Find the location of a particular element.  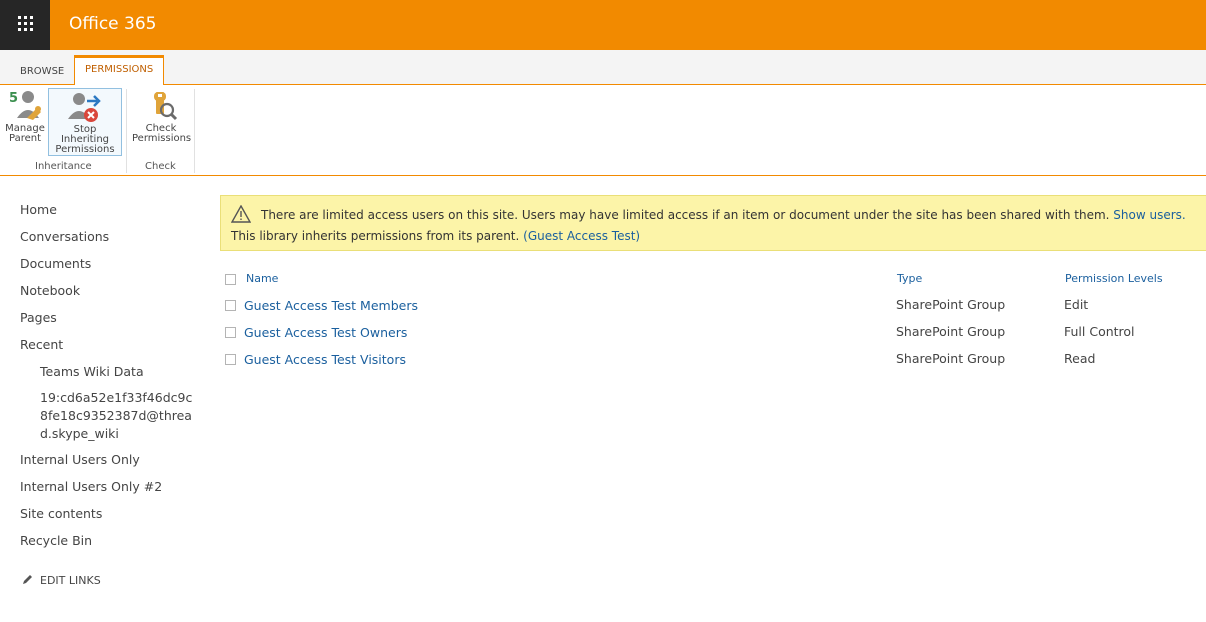

tab-browse: BROWSE is located at coordinates (42, 71).